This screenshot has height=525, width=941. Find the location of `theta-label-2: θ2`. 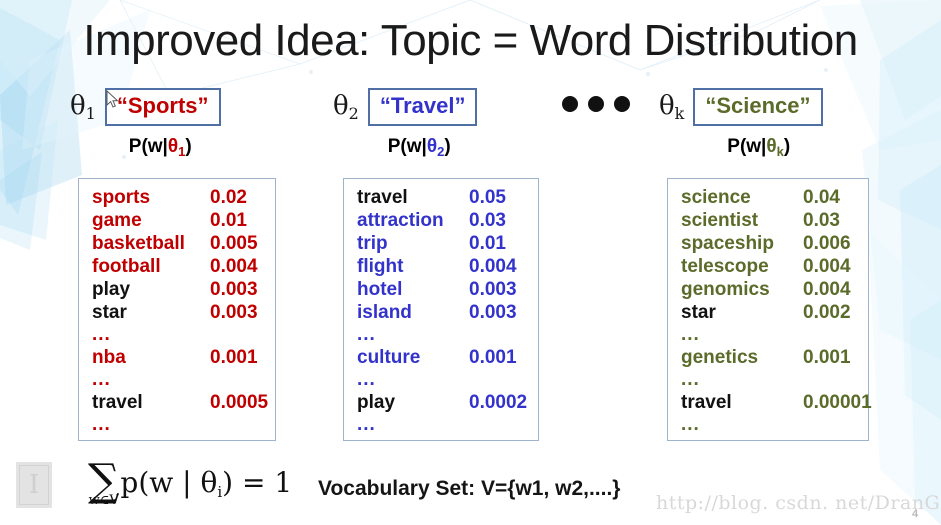

theta-label-2: θ2 is located at coordinates (346, 107).